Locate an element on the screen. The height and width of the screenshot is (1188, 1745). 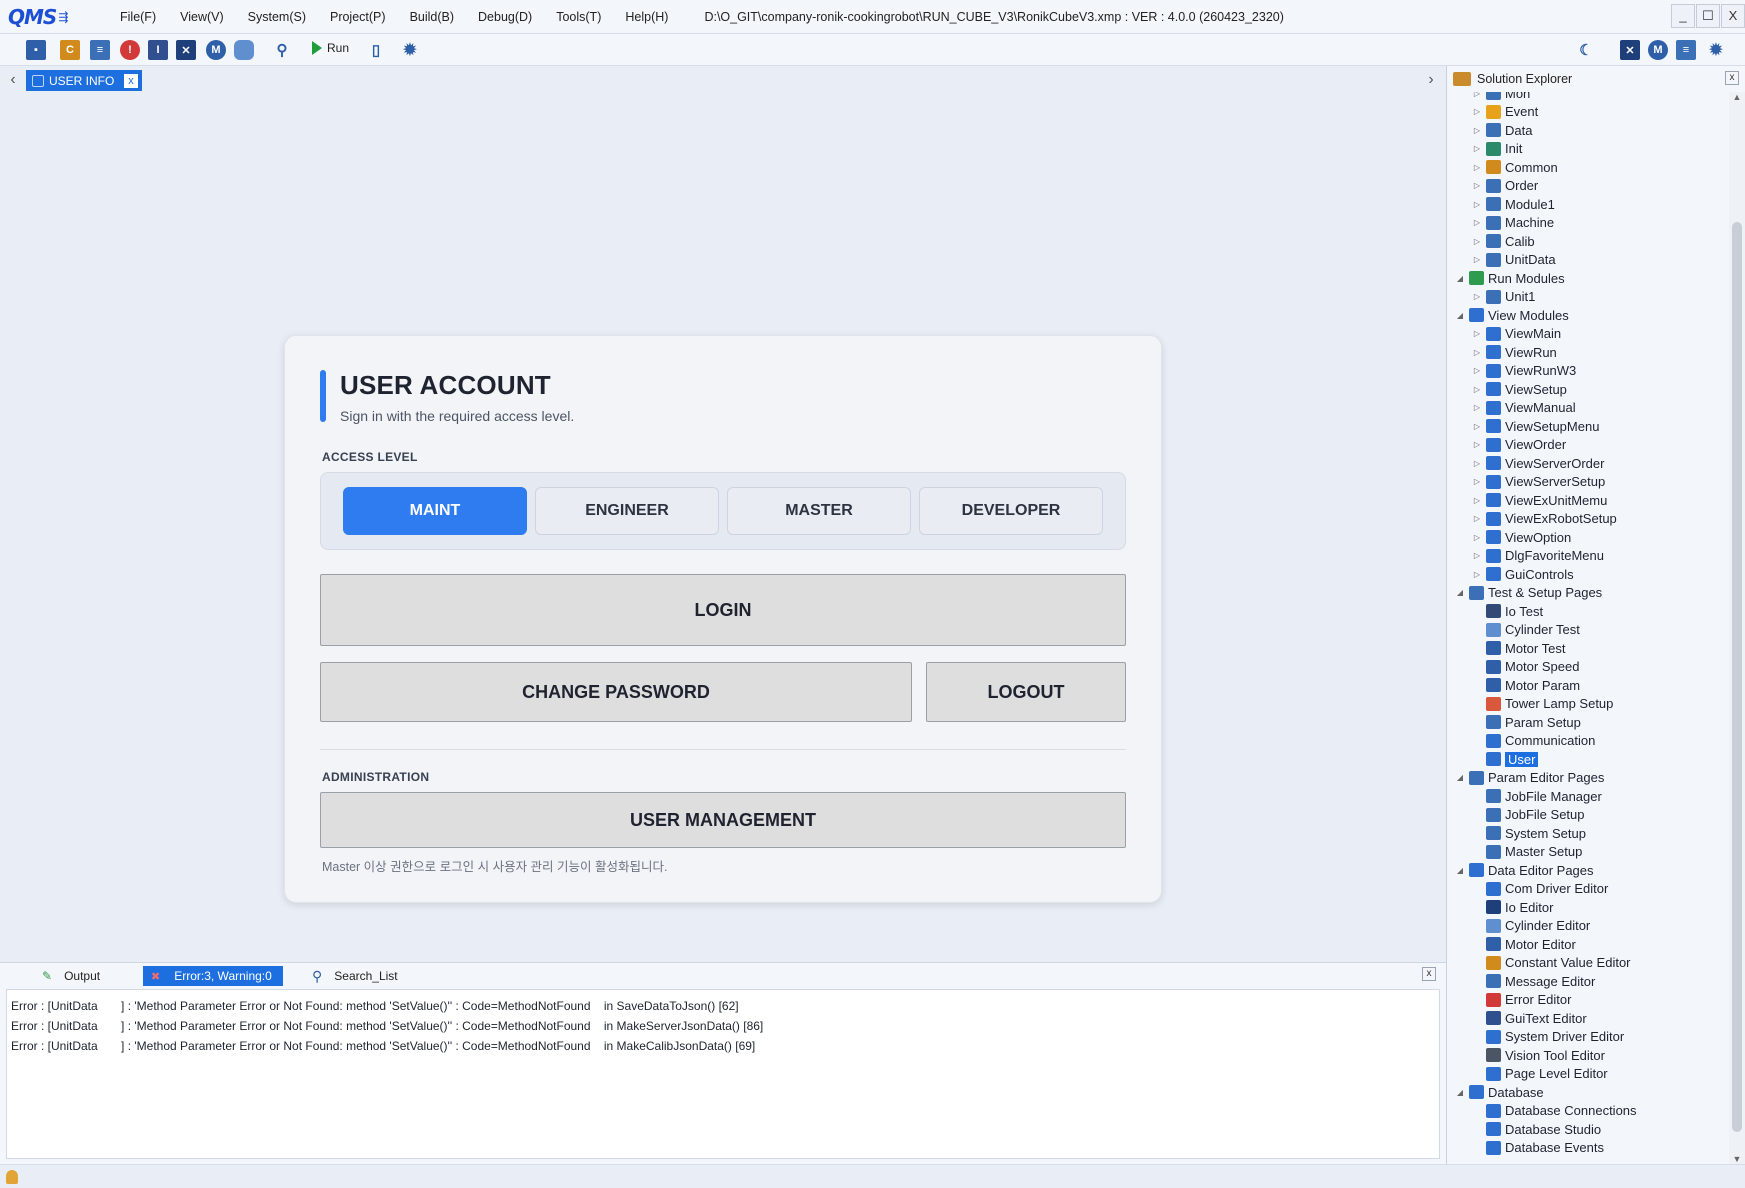
tree-item: Database Connections is located at coordinates (1554, 1111).